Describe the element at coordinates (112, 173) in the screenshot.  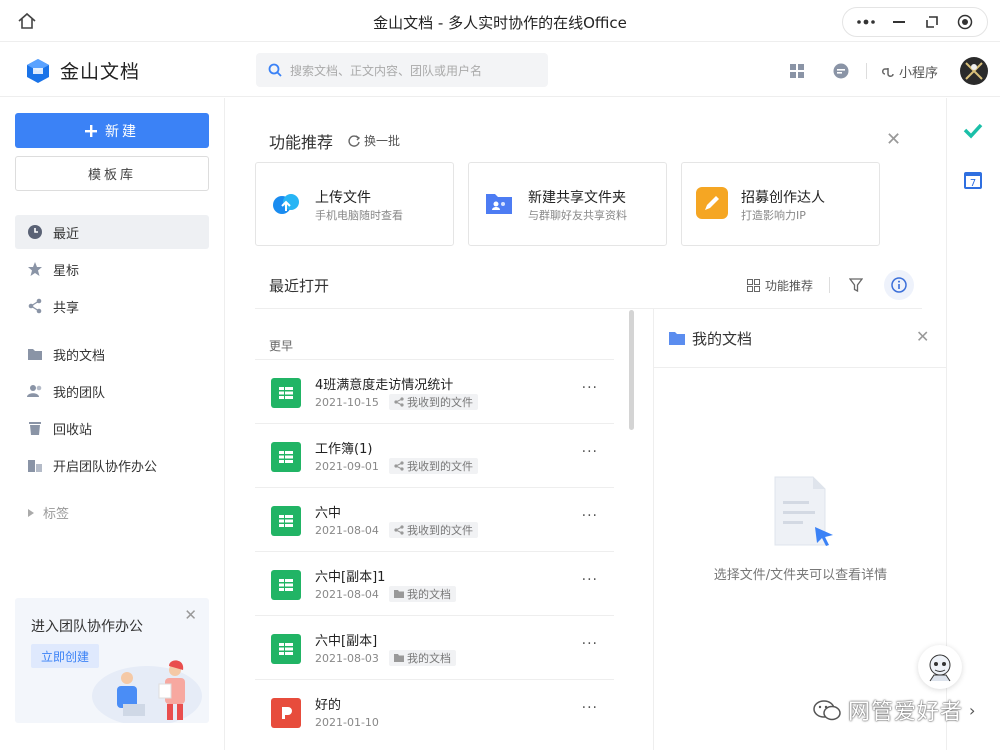
I see `template-library-button: 模板库` at that location.